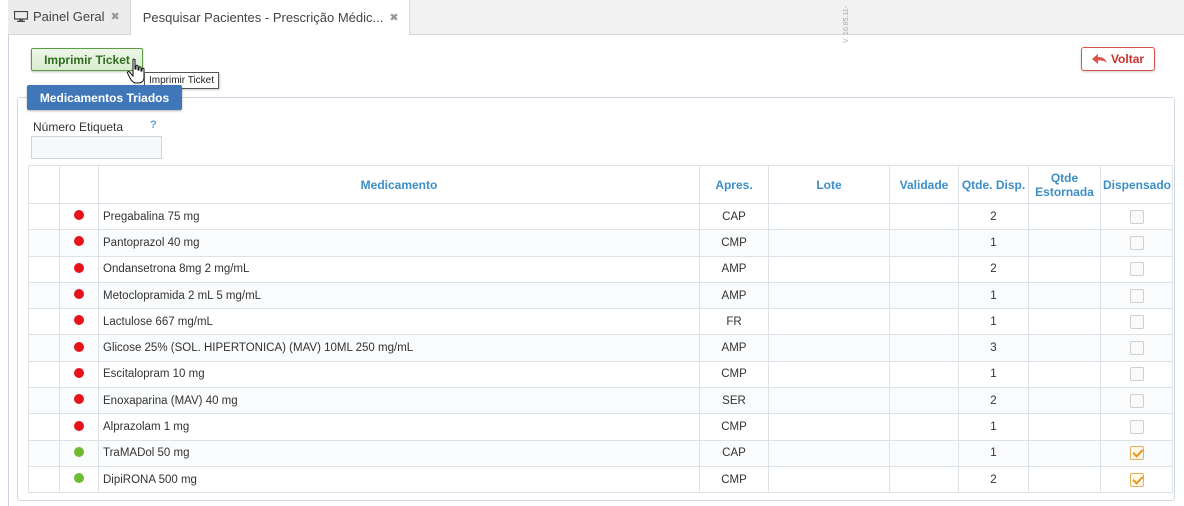 The height and width of the screenshot is (506, 1184). I want to click on medicamento-cell: DipiRONA 500 mg, so click(399, 479).